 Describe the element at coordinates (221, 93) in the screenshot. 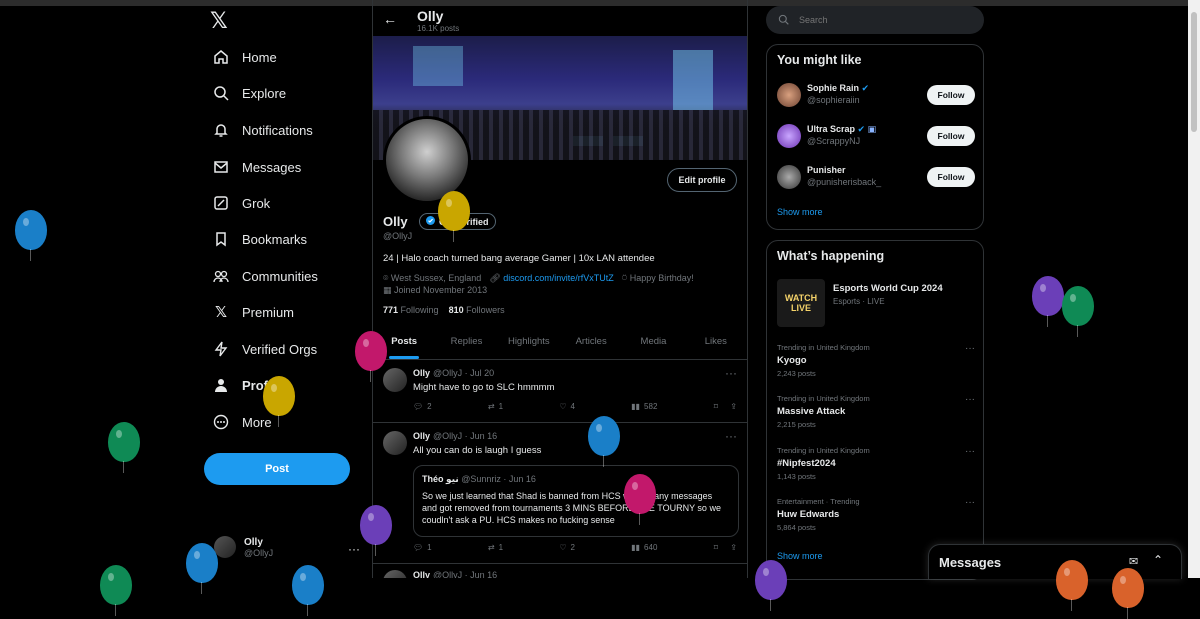

I see `search-icon` at that location.